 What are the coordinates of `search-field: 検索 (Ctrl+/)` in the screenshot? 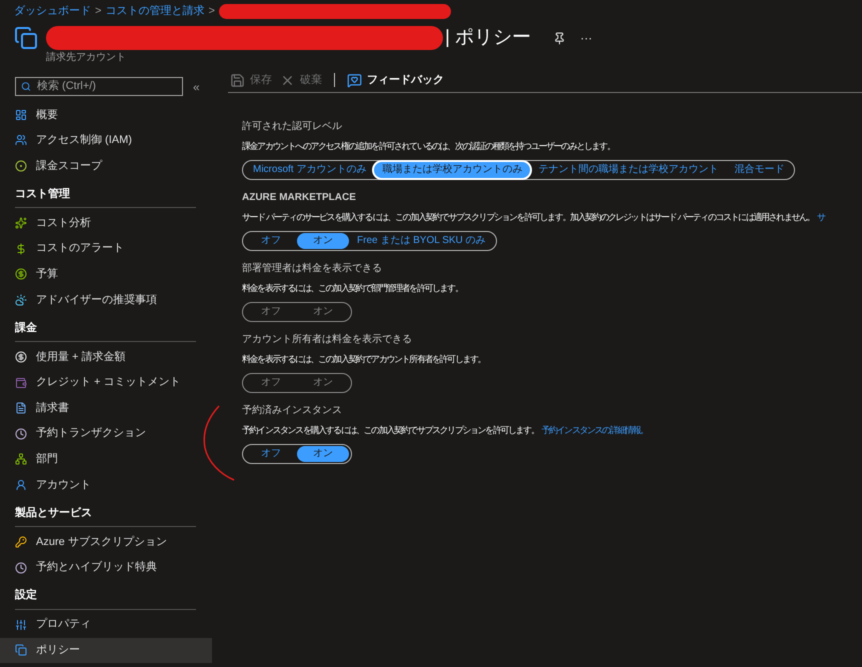 It's located at (99, 86).